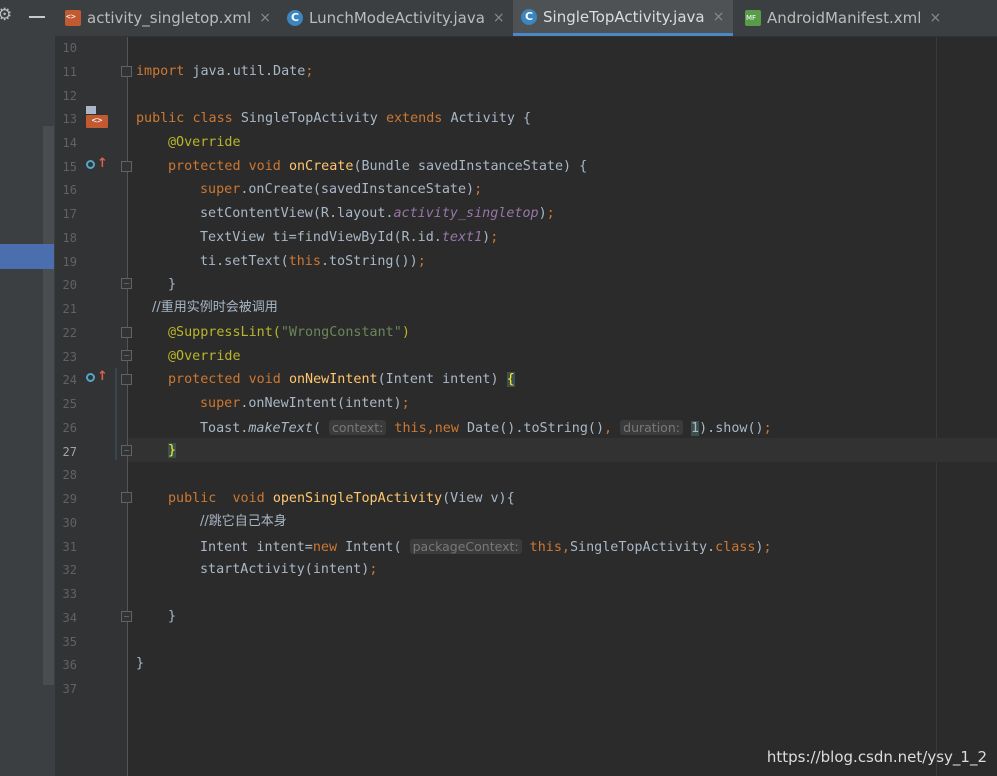 The image size is (997, 776). What do you see at coordinates (69, 665) in the screenshot?
I see `line-number: 36` at bounding box center [69, 665].